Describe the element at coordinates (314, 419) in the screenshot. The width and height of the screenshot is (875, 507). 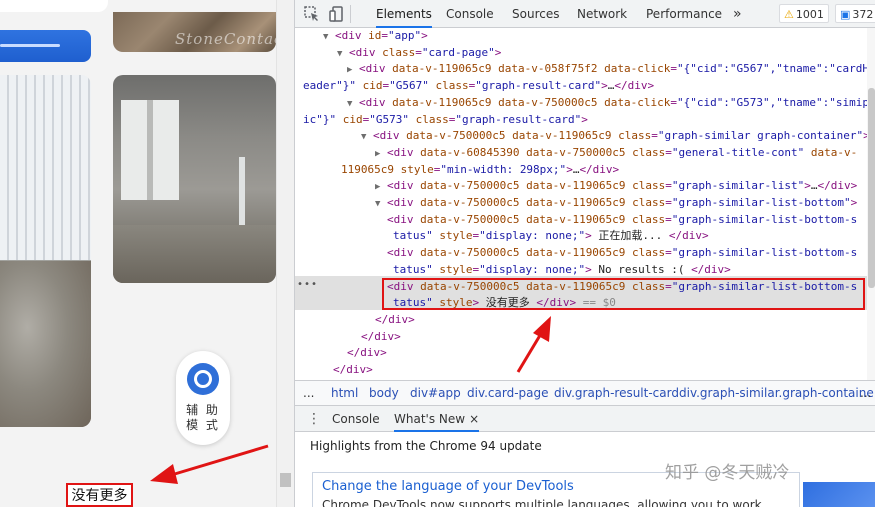
I see `drawer-menu-icon: ⋮` at that location.